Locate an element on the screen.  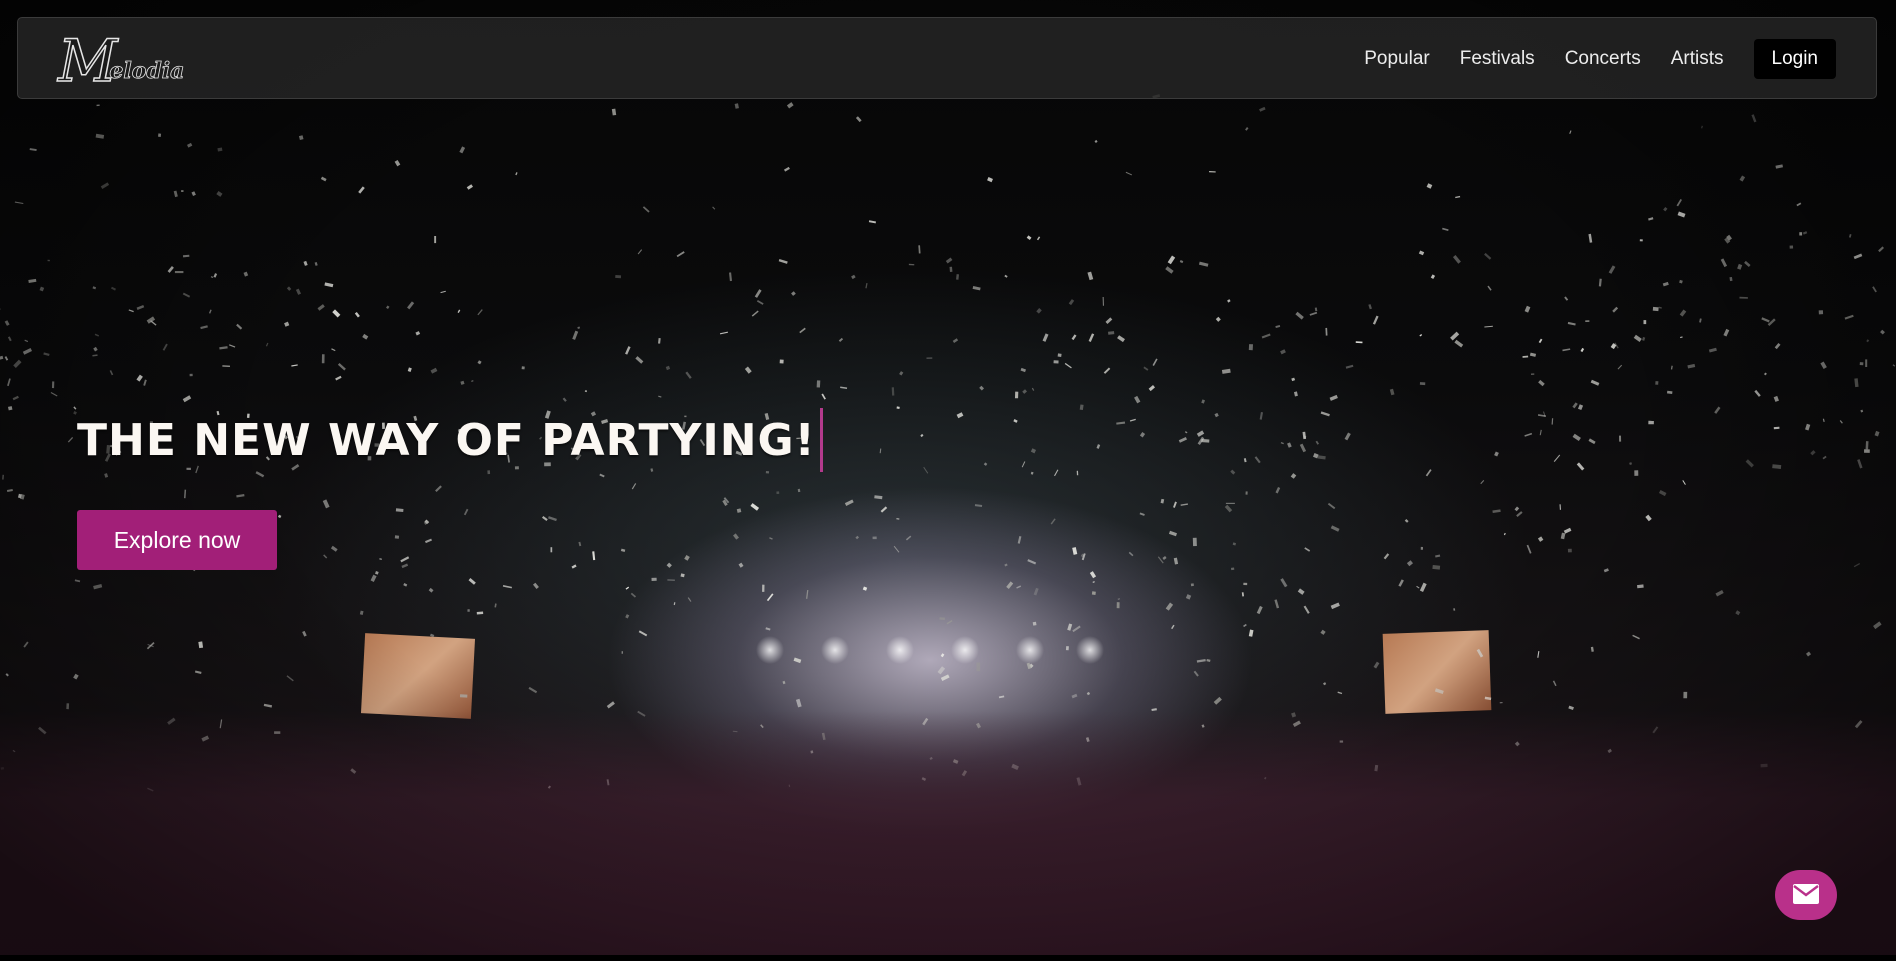
nav-link-festivals: Festivals is located at coordinates (1497, 59).